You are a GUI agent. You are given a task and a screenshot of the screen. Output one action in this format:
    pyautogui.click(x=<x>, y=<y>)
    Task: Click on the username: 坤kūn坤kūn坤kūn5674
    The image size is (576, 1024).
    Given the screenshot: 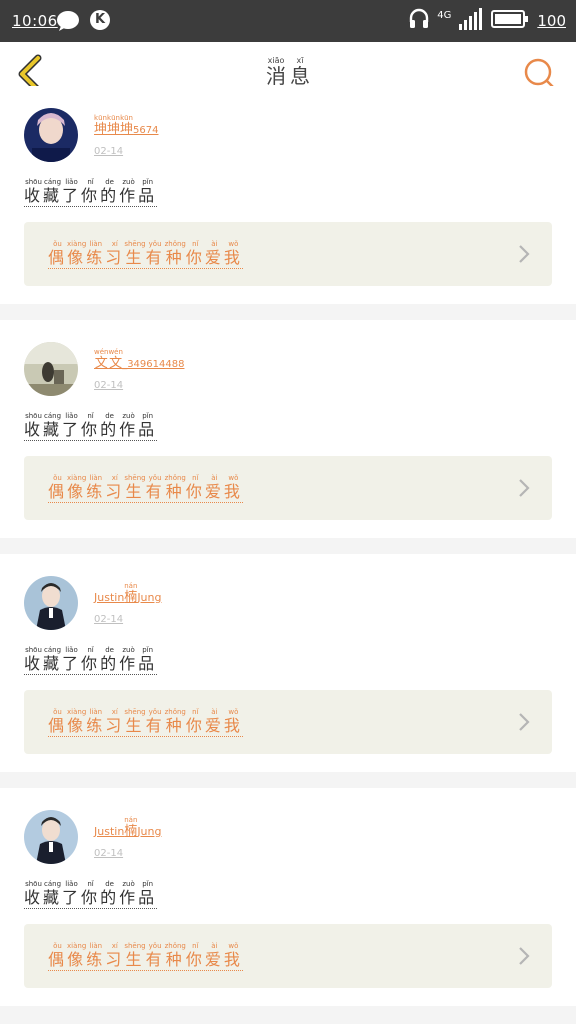 What is the action you would take?
    pyautogui.click(x=126, y=125)
    